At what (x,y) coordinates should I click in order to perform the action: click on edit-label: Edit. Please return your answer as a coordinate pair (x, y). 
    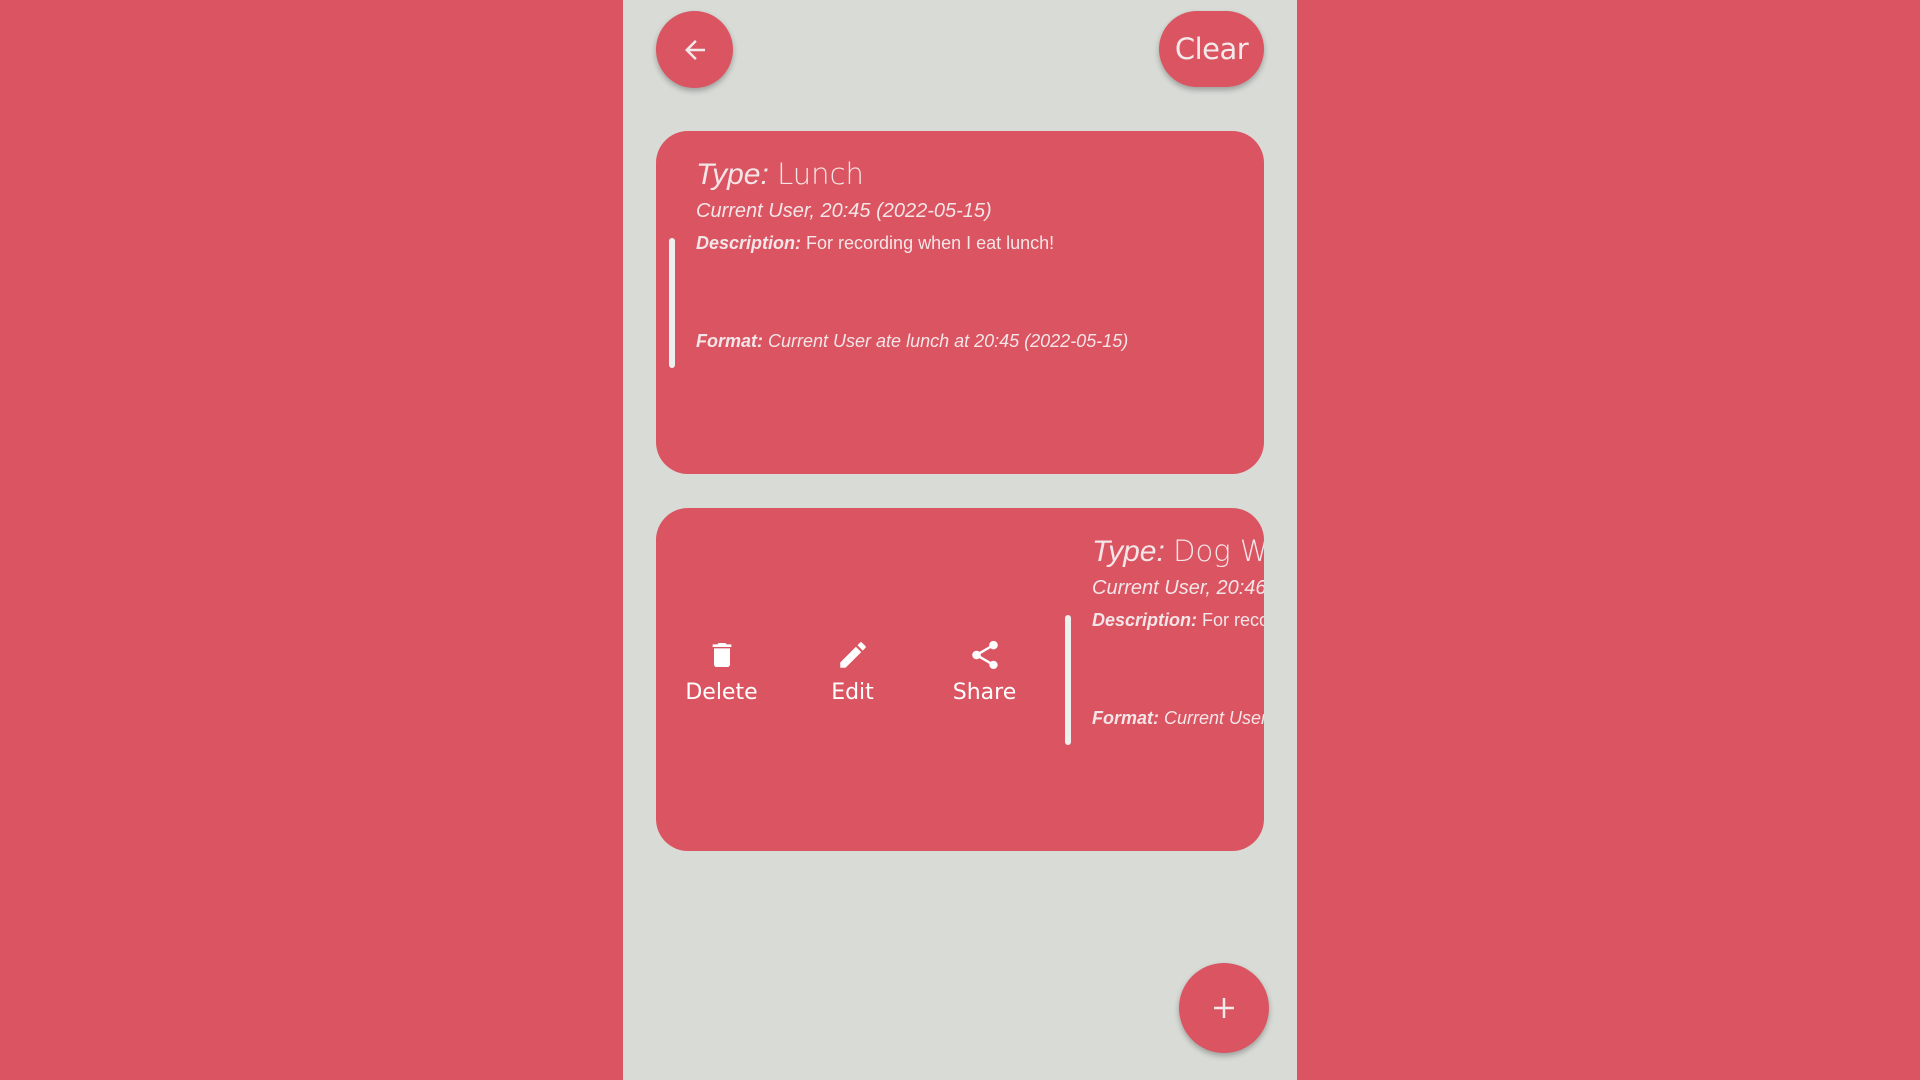
    Looking at the image, I should click on (852, 692).